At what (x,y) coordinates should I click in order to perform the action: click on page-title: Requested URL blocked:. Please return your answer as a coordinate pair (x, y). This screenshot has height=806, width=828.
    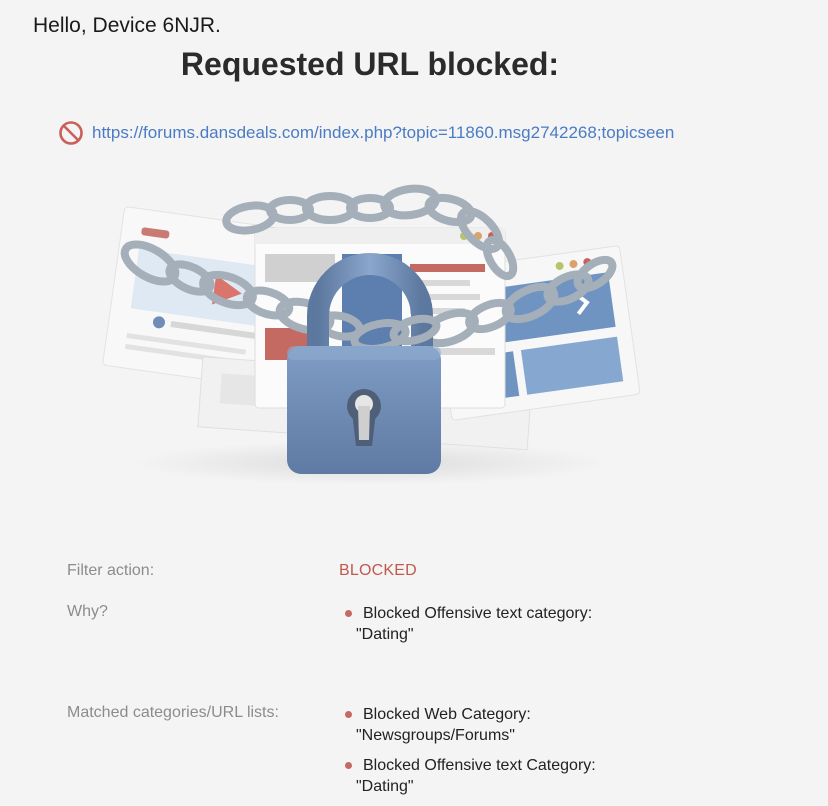
    Looking at the image, I should click on (370, 64).